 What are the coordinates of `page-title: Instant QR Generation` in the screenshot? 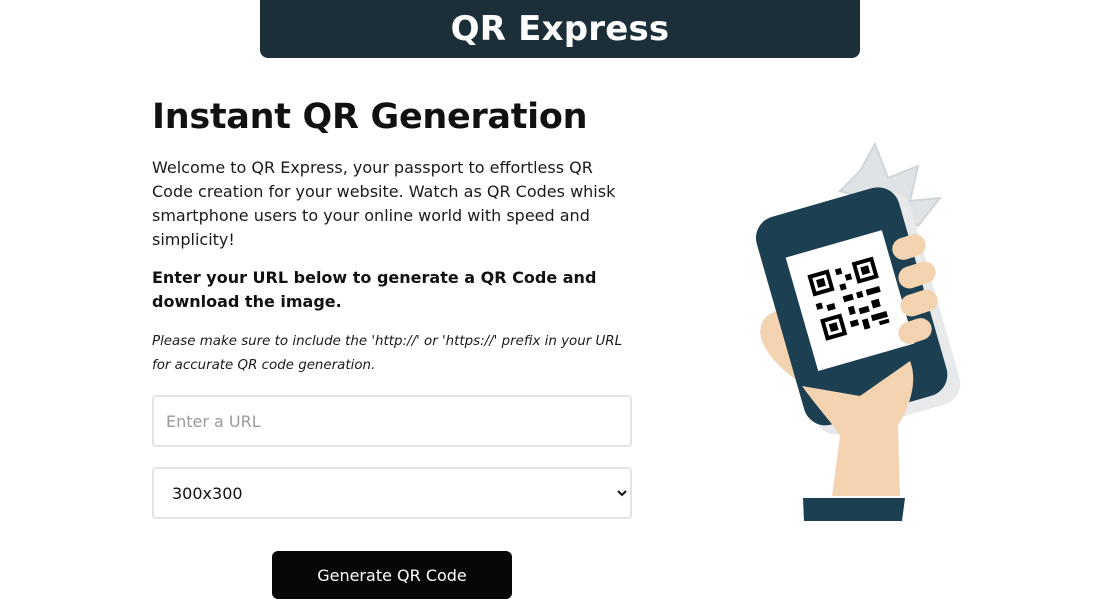 It's located at (370, 117).